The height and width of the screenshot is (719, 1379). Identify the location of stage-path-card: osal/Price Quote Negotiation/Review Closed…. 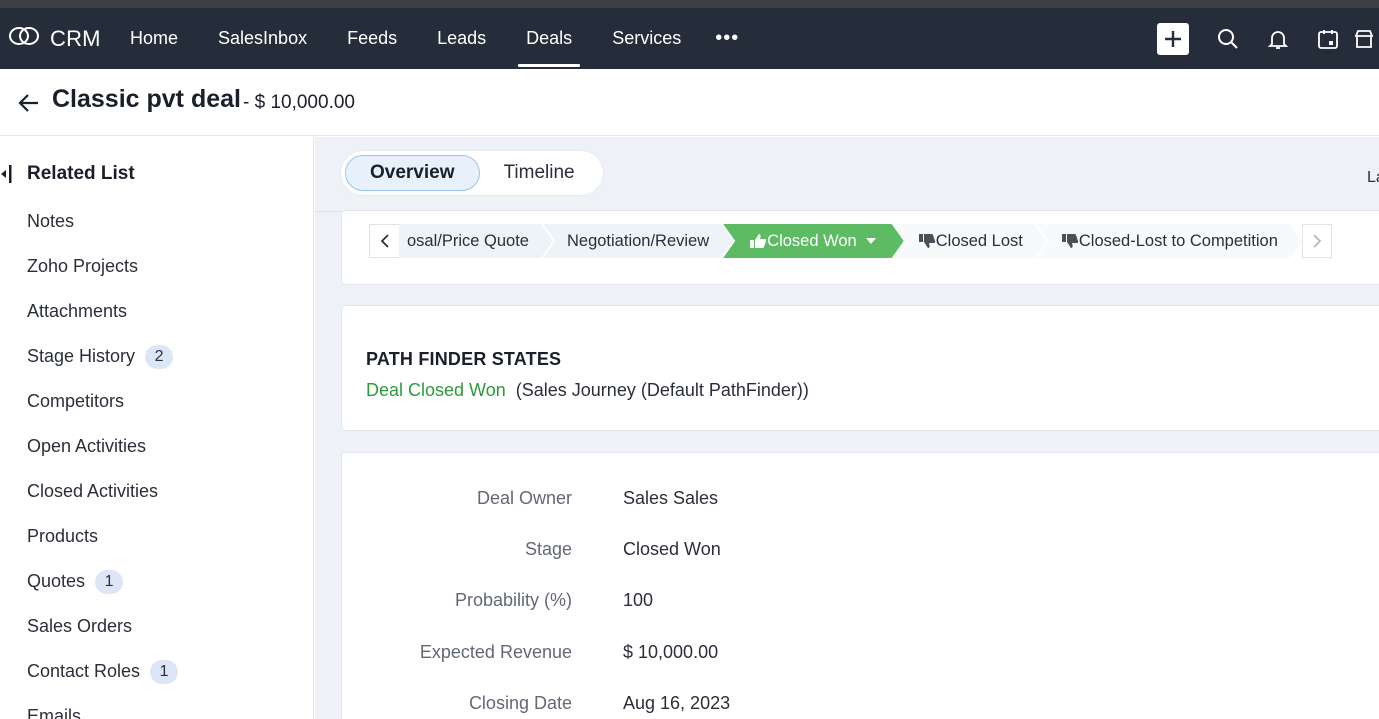
(860, 247).